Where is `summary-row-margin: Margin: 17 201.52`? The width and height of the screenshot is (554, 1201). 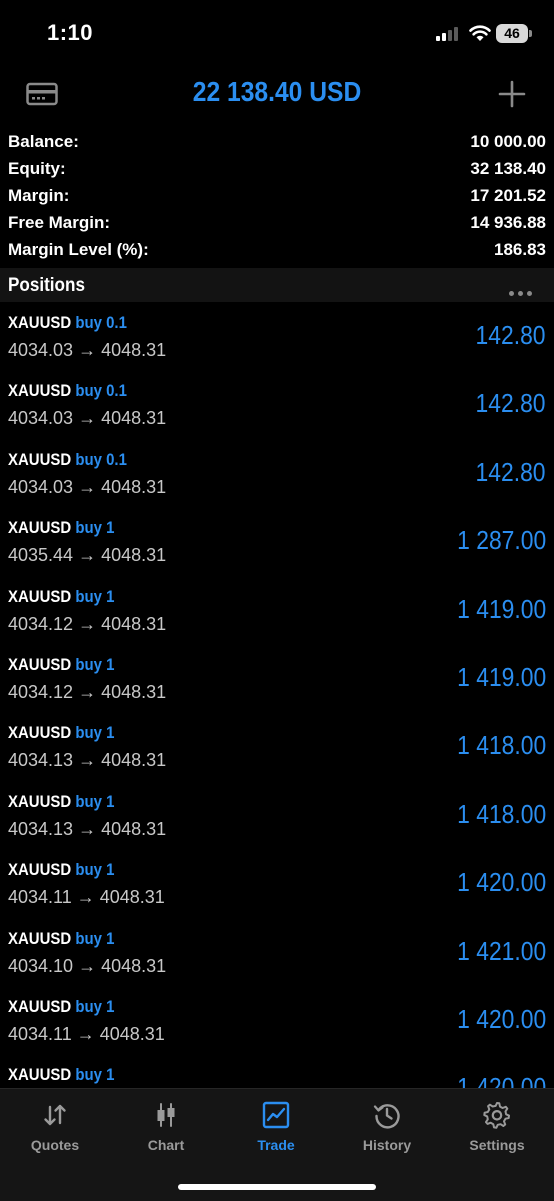 summary-row-margin: Margin: 17 201.52 is located at coordinates (277, 195).